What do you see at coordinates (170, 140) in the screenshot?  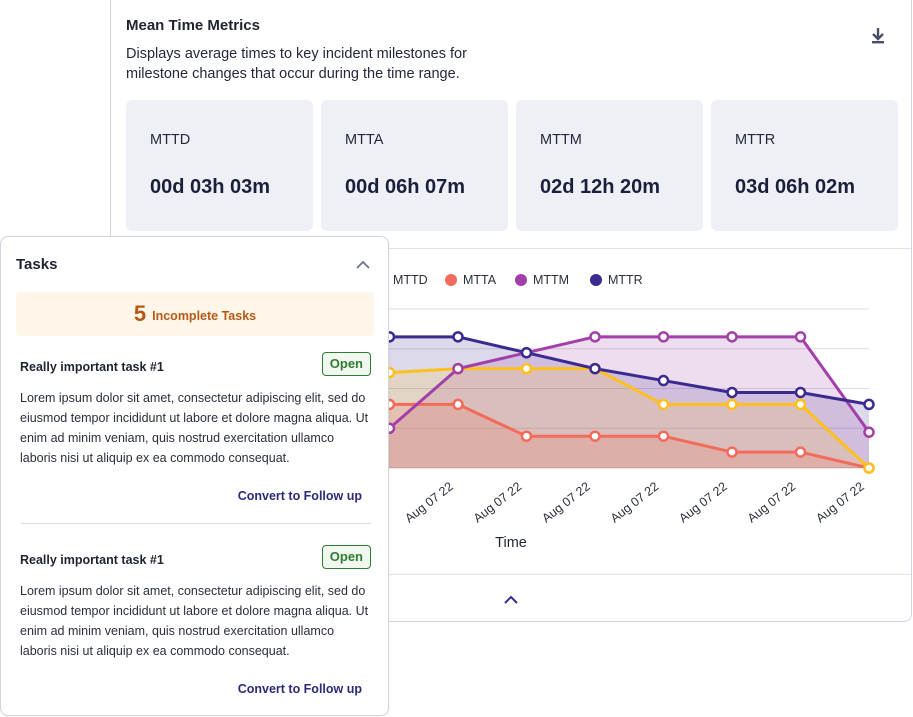 I see `metric-tile-label: MTTD` at bounding box center [170, 140].